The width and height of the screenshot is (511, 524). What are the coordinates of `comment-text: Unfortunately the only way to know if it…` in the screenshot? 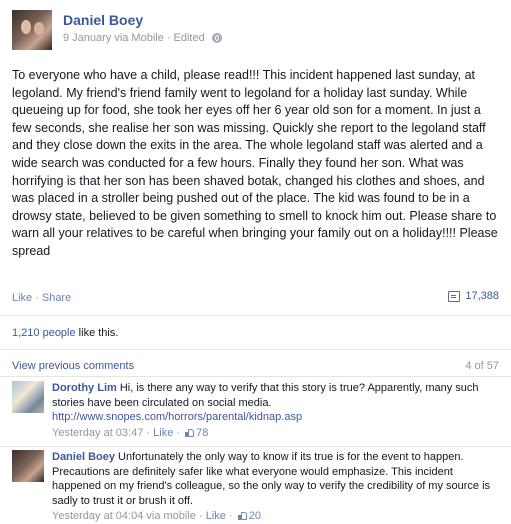 It's located at (271, 479).